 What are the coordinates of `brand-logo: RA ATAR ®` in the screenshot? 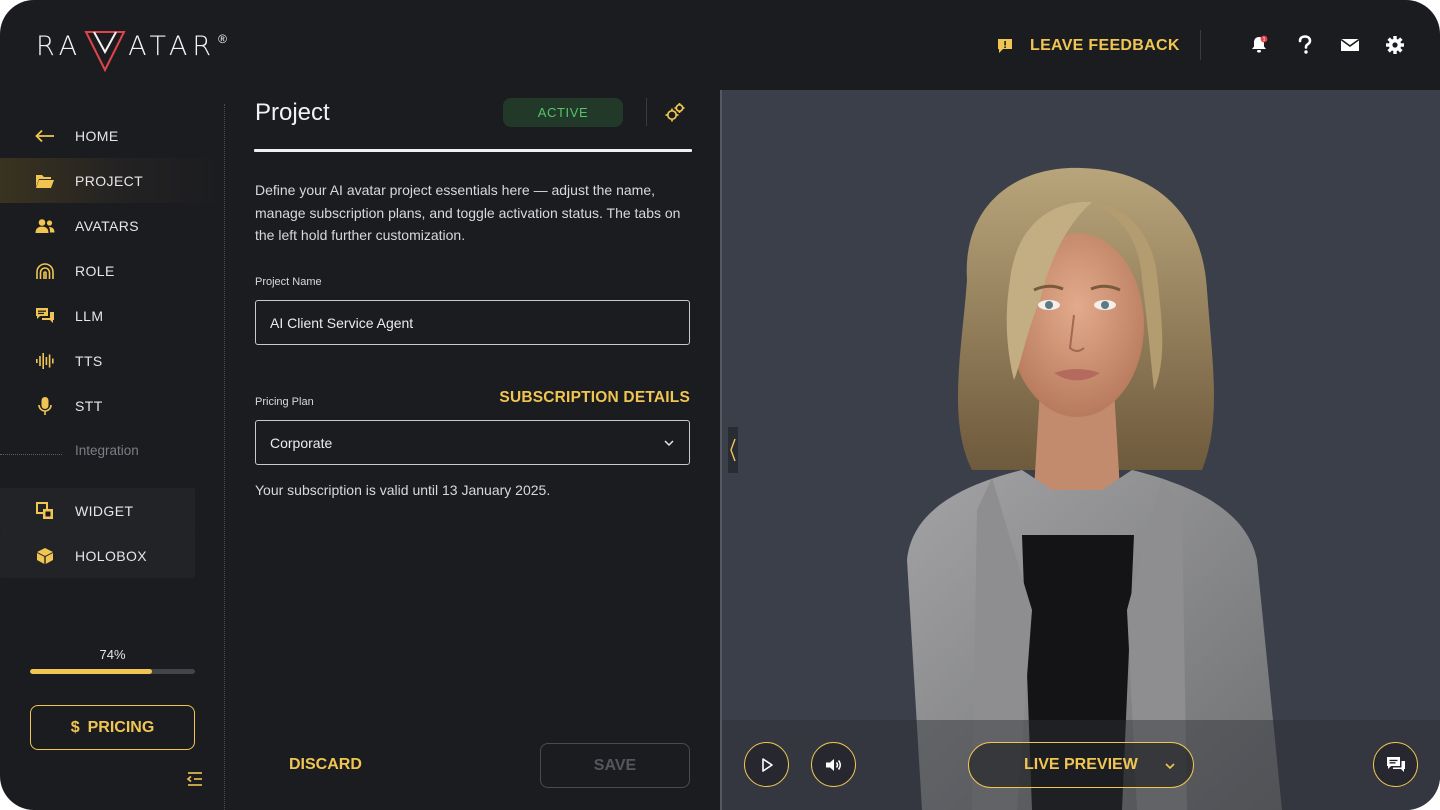 It's located at (131, 53).